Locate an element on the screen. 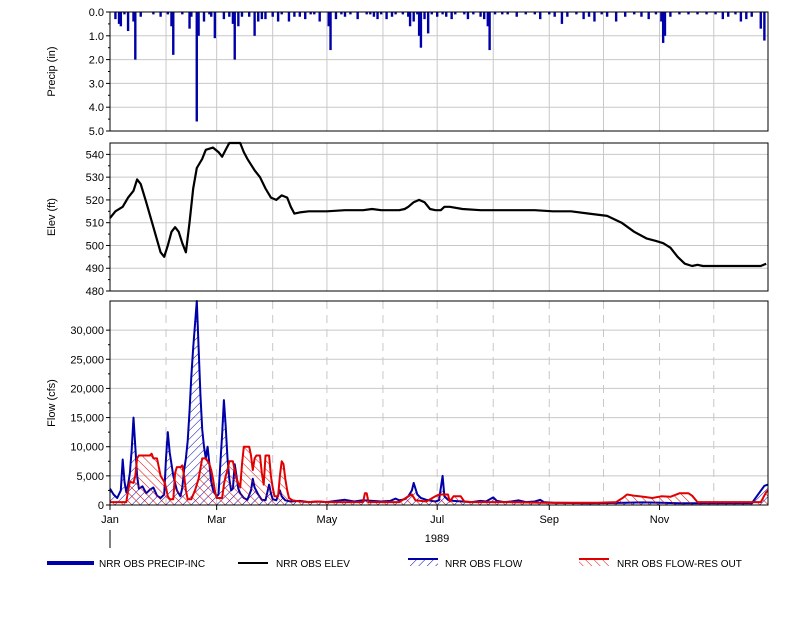 This screenshot has width=800, height=627. x-tick-label: May is located at coordinates (327, 520).